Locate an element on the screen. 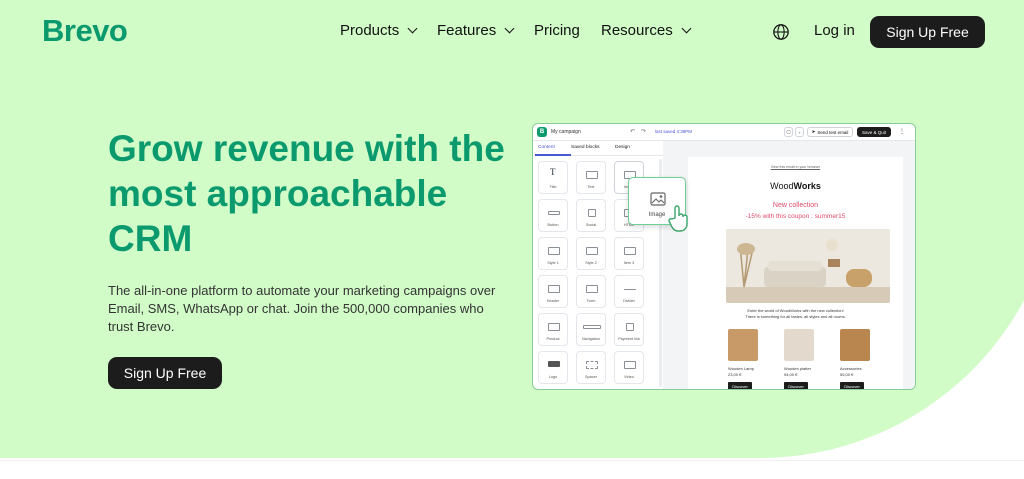 This screenshot has height=479, width=1024. block-social: Social is located at coordinates (591, 215).